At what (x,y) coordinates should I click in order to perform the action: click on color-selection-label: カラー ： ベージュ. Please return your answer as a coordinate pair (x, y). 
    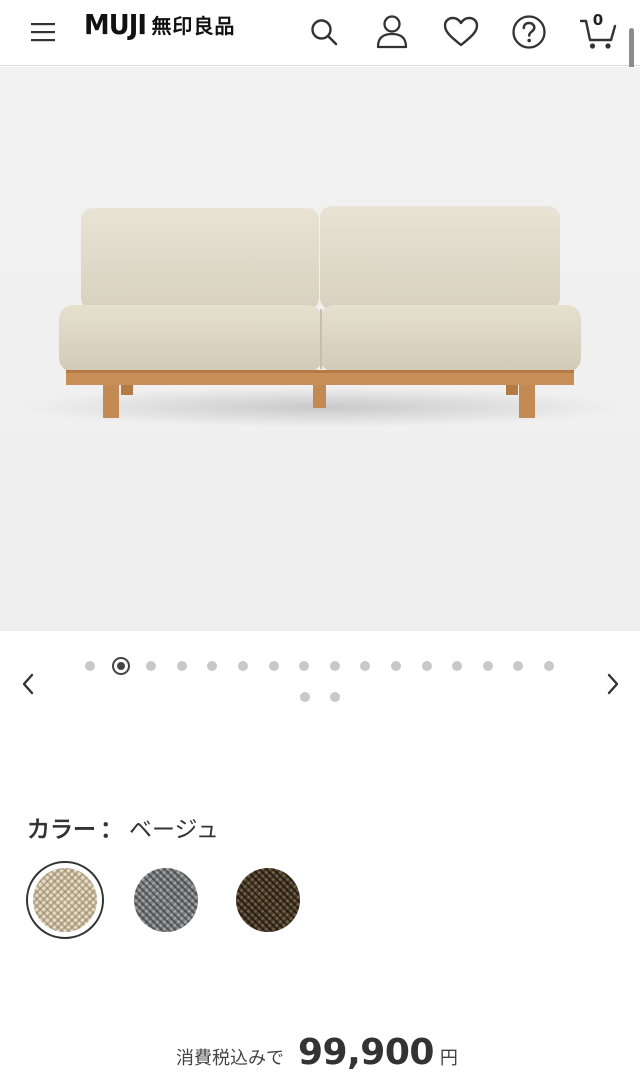
    Looking at the image, I should click on (123, 826).